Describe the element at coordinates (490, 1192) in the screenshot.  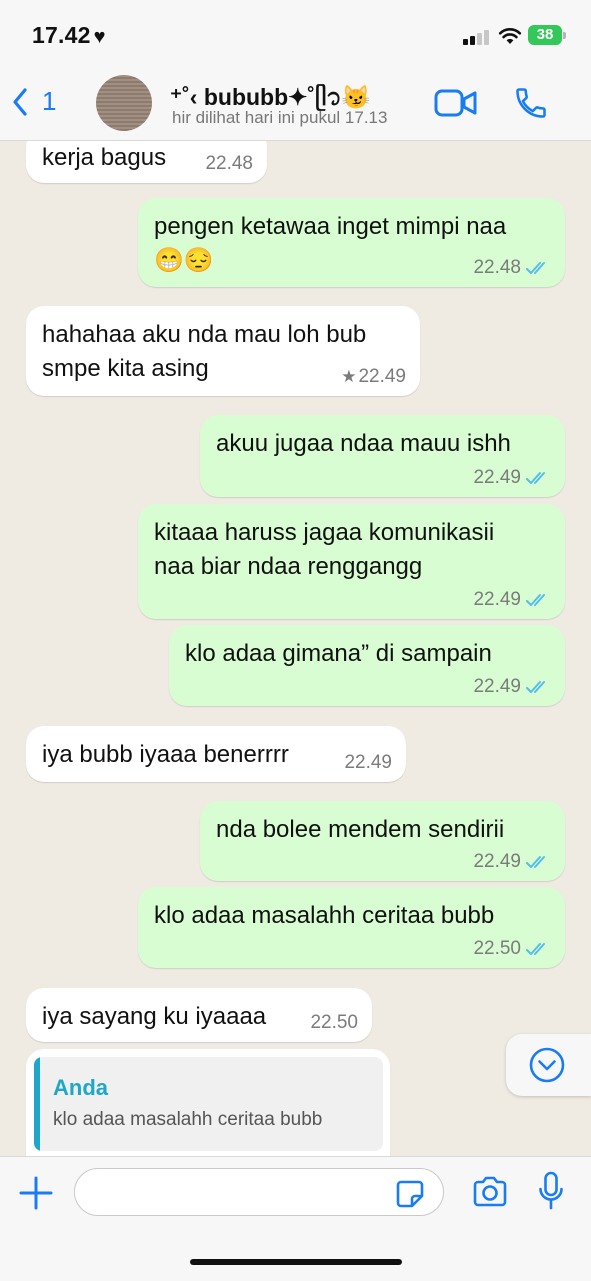
I see `camera-icon` at that location.